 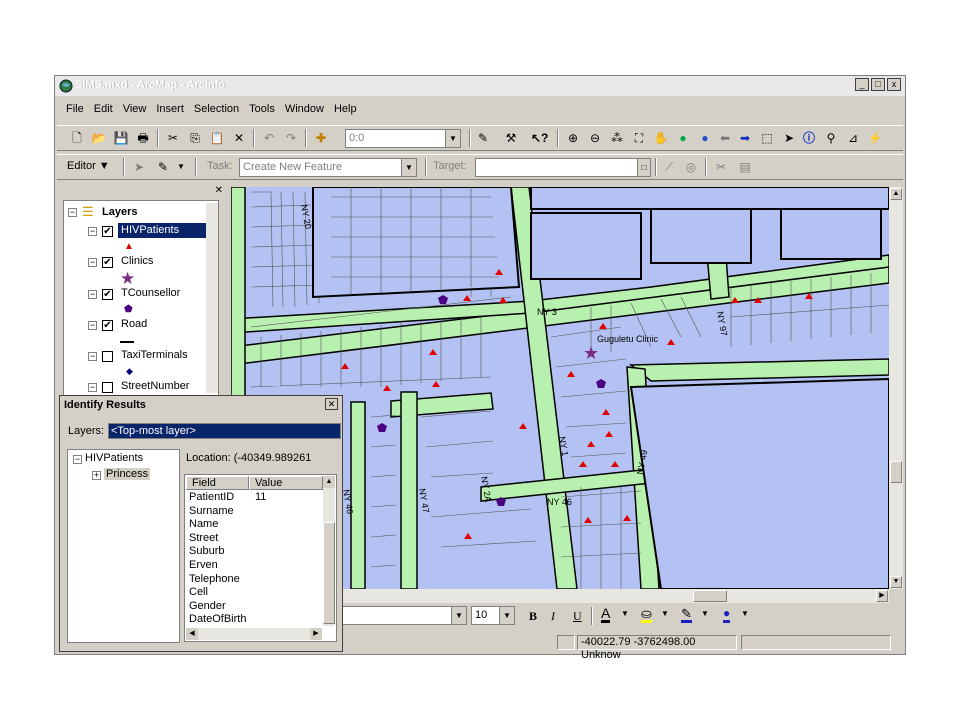 I want to click on sketch-pencil-icon: ✎, so click(x=163, y=167).